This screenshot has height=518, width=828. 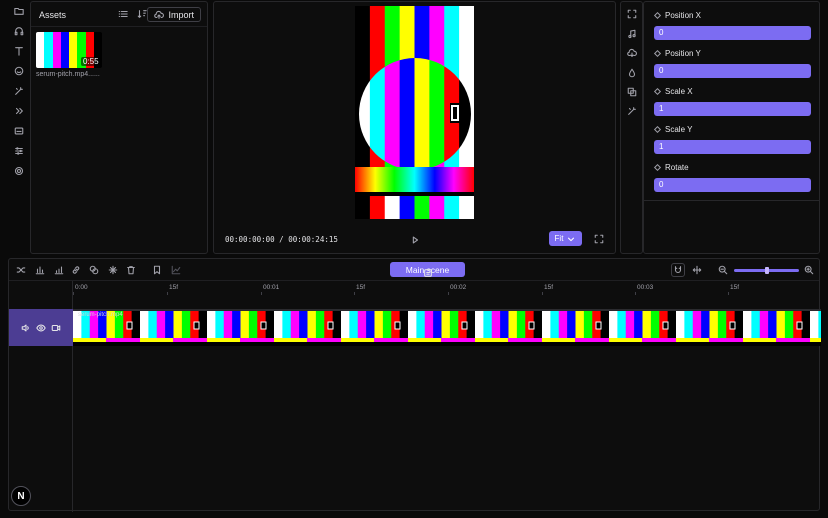 What do you see at coordinates (731, 200) in the screenshot?
I see `divider` at bounding box center [731, 200].